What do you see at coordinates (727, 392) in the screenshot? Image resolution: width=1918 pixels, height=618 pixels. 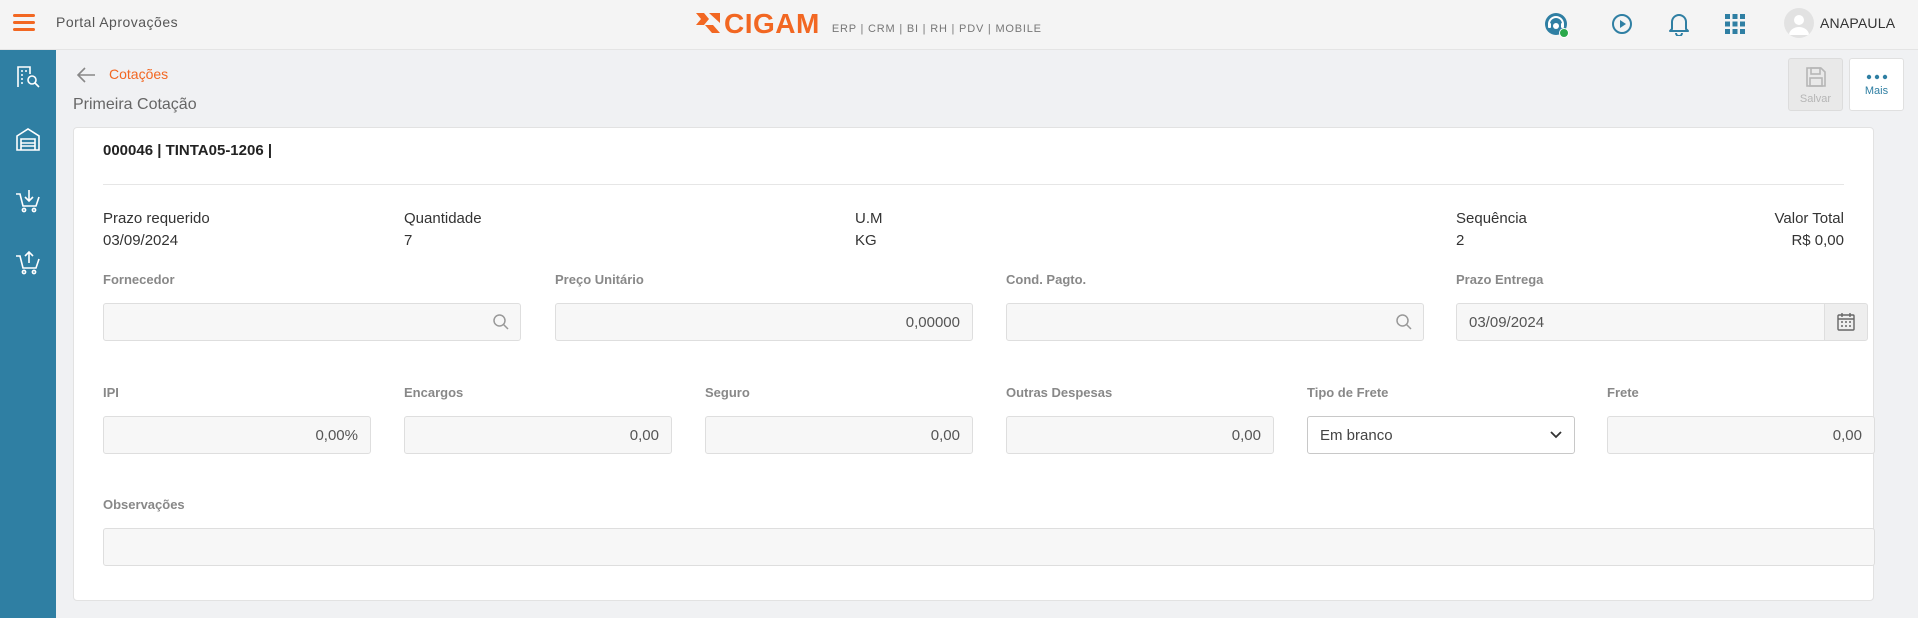 I see `seguro-label: Seguro` at bounding box center [727, 392].